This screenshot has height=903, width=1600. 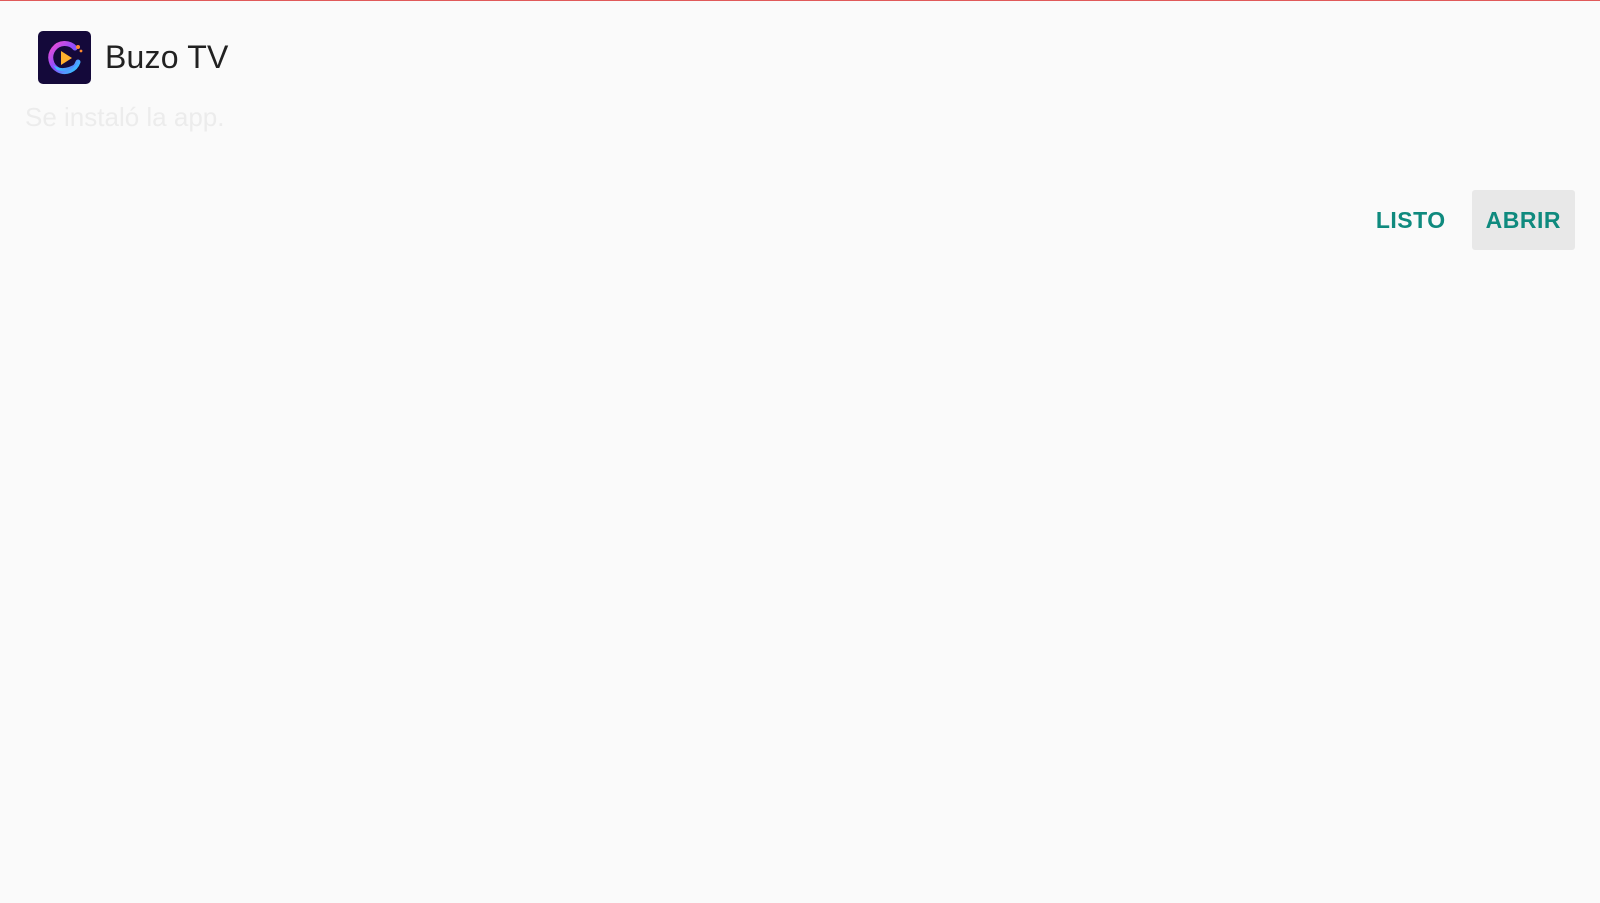 What do you see at coordinates (125, 117) in the screenshot?
I see `install-status-message: Se instaló la app.` at bounding box center [125, 117].